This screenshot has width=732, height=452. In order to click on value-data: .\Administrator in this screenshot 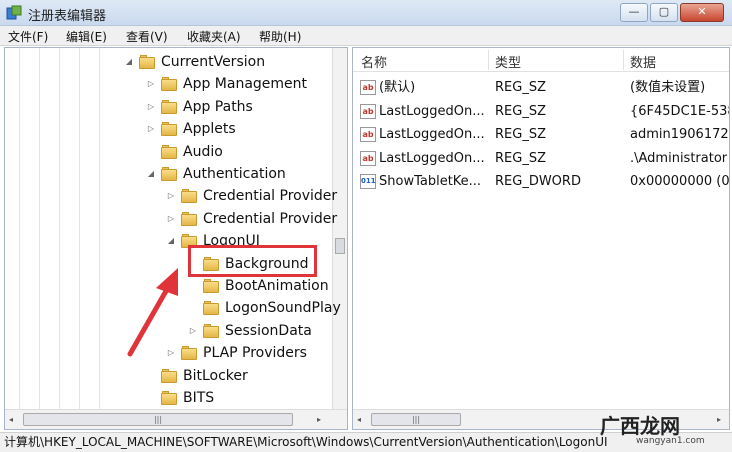, I will do `click(679, 158)`.